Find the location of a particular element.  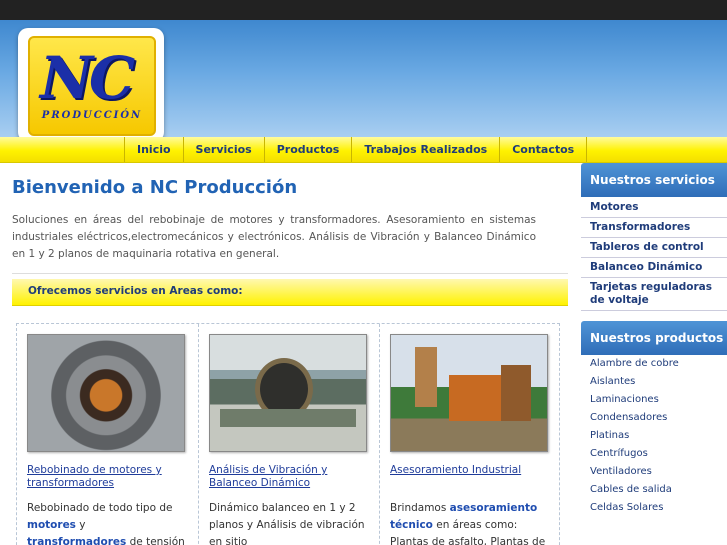

sidebar-product-item: Cables de salida is located at coordinates (654, 490).